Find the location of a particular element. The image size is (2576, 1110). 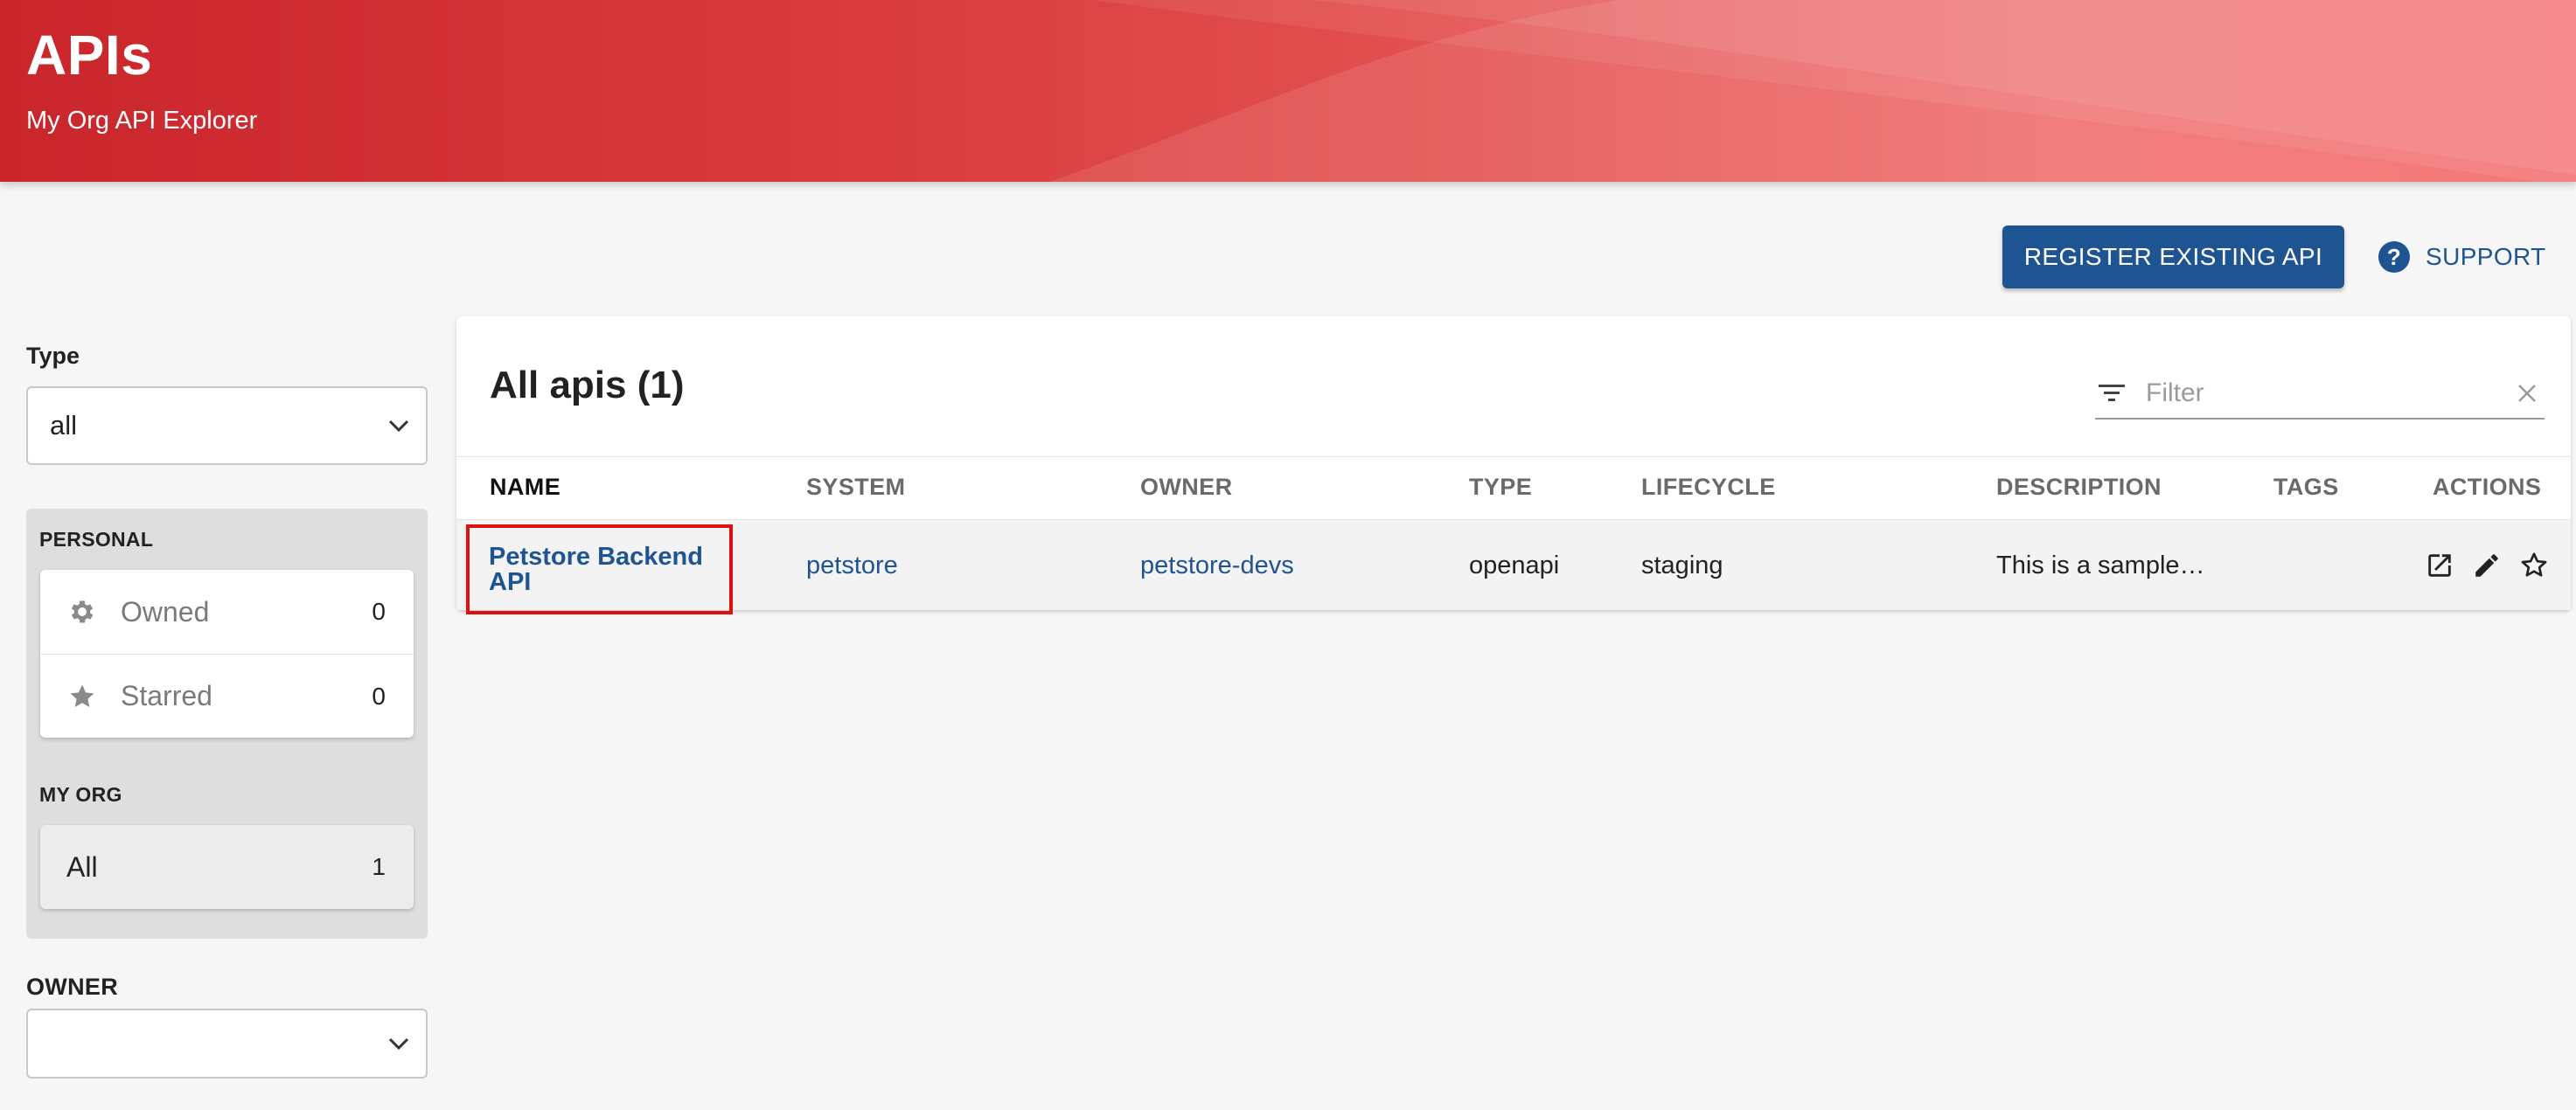

column-header-tags: TAGS is located at coordinates (2306, 488).